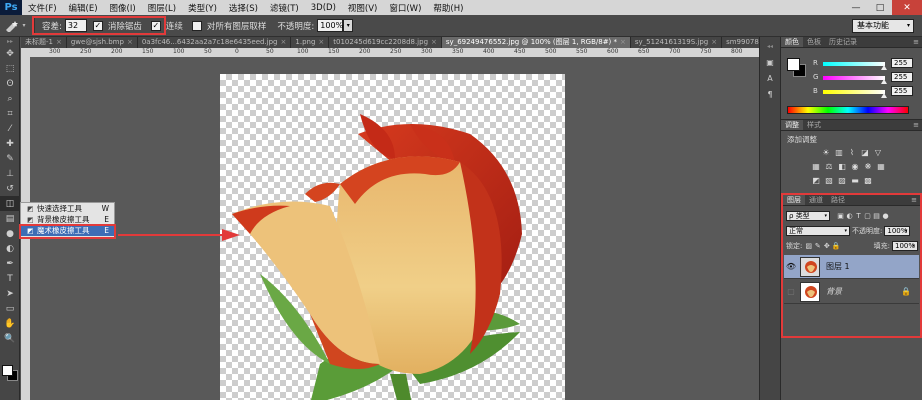 Image resolution: width=922 pixels, height=400 pixels. Describe the element at coordinates (826, 246) in the screenshot. I see `lock-position-icon: ✥` at that location.